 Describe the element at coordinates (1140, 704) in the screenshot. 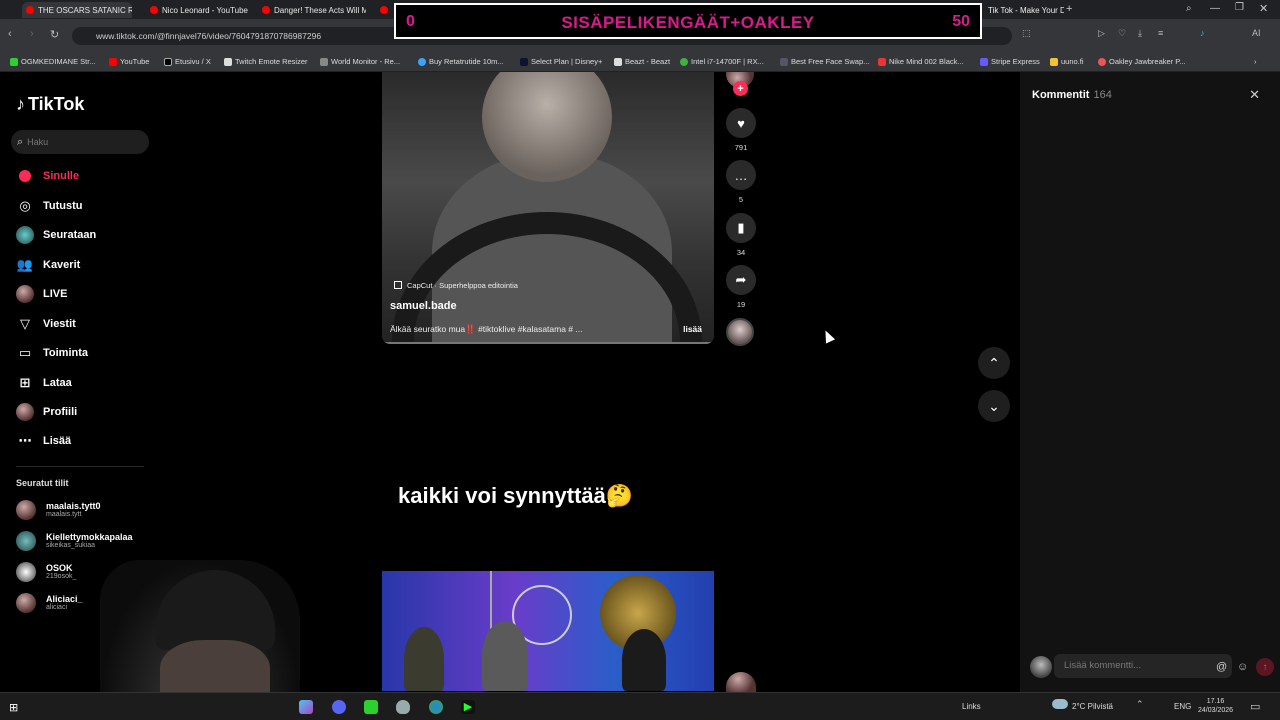

I see `chevron-up-icon: ⌃` at that location.